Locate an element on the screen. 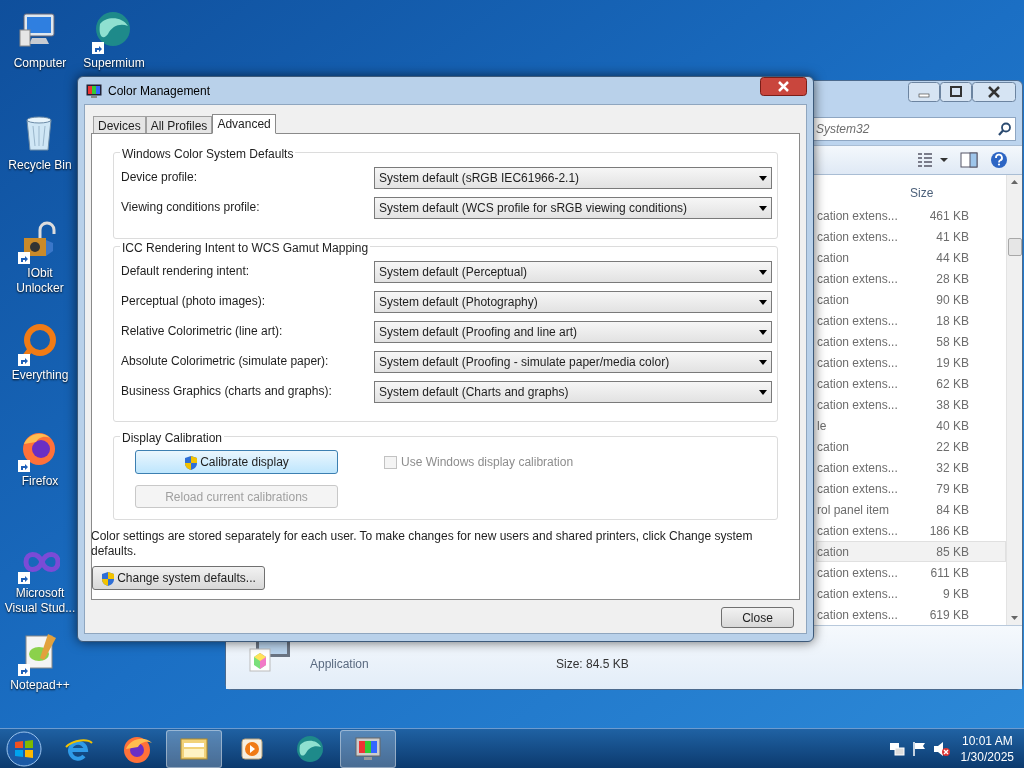  flag-icon is located at coordinates (918, 748).